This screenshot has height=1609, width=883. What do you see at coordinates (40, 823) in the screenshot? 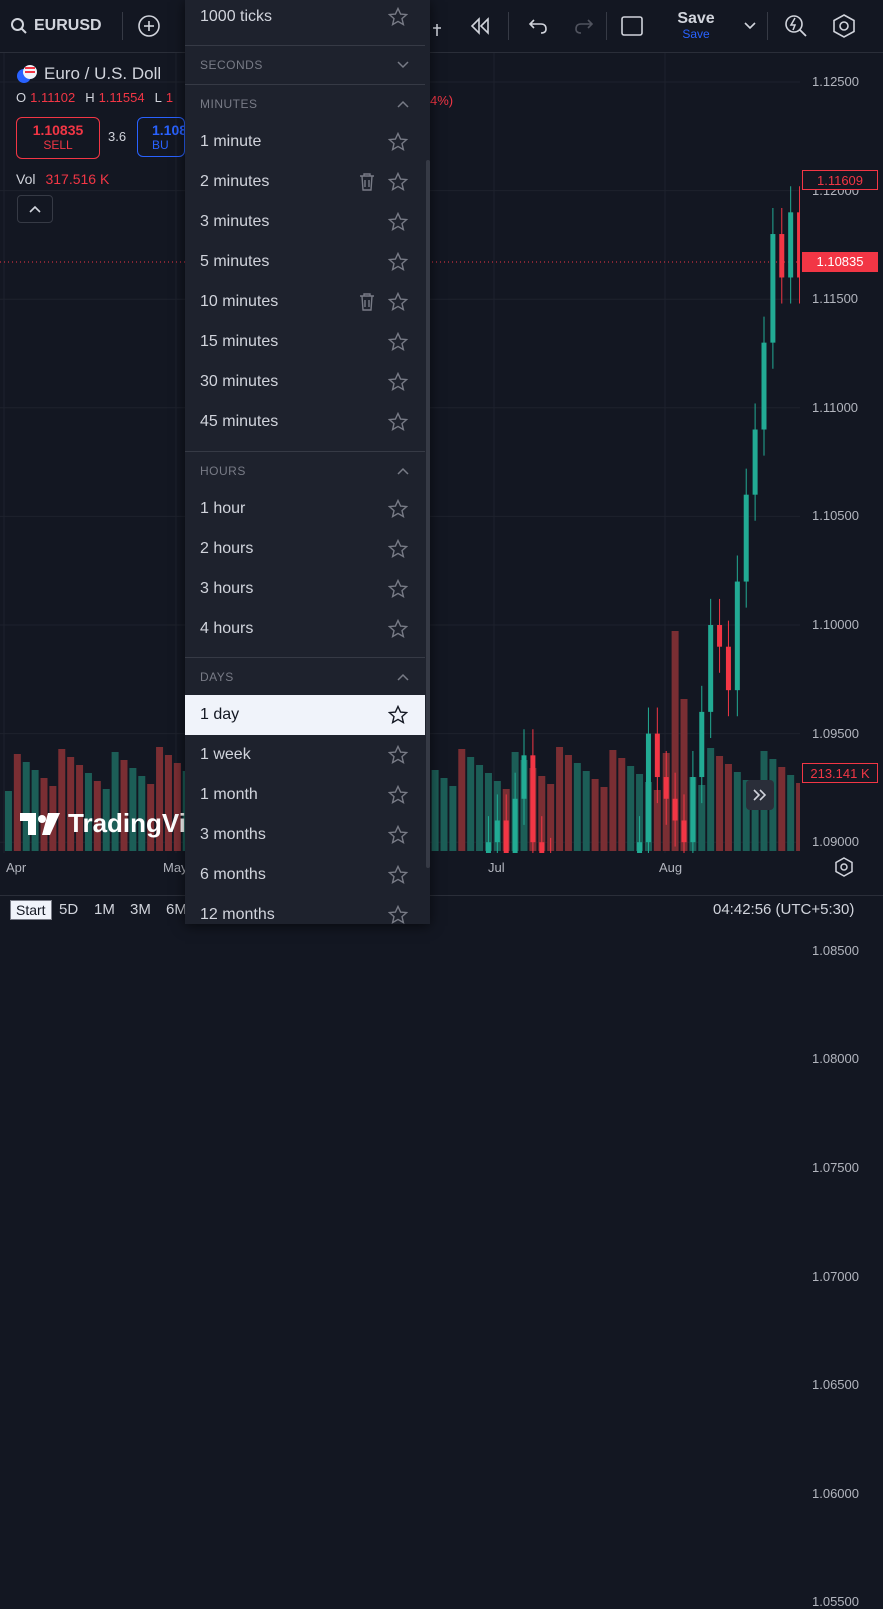
I see `tradingview-logo-icon` at bounding box center [40, 823].